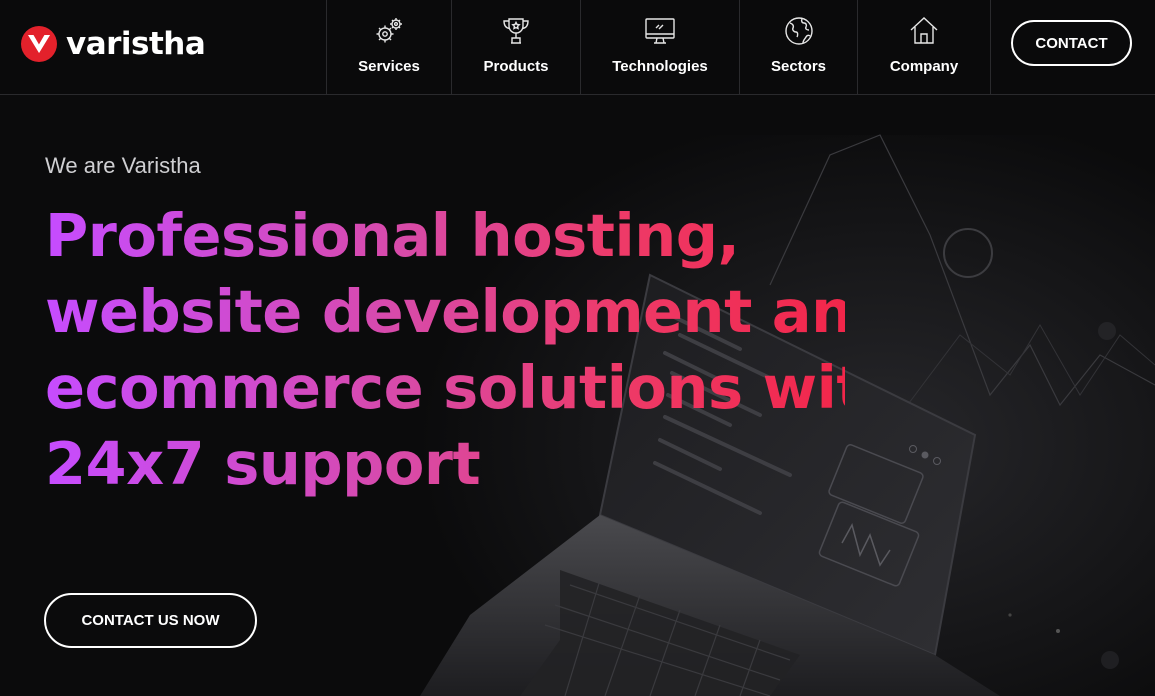 Image resolution: width=1155 pixels, height=696 pixels. Describe the element at coordinates (924, 66) in the screenshot. I see `nav-label-company: Company` at that location.